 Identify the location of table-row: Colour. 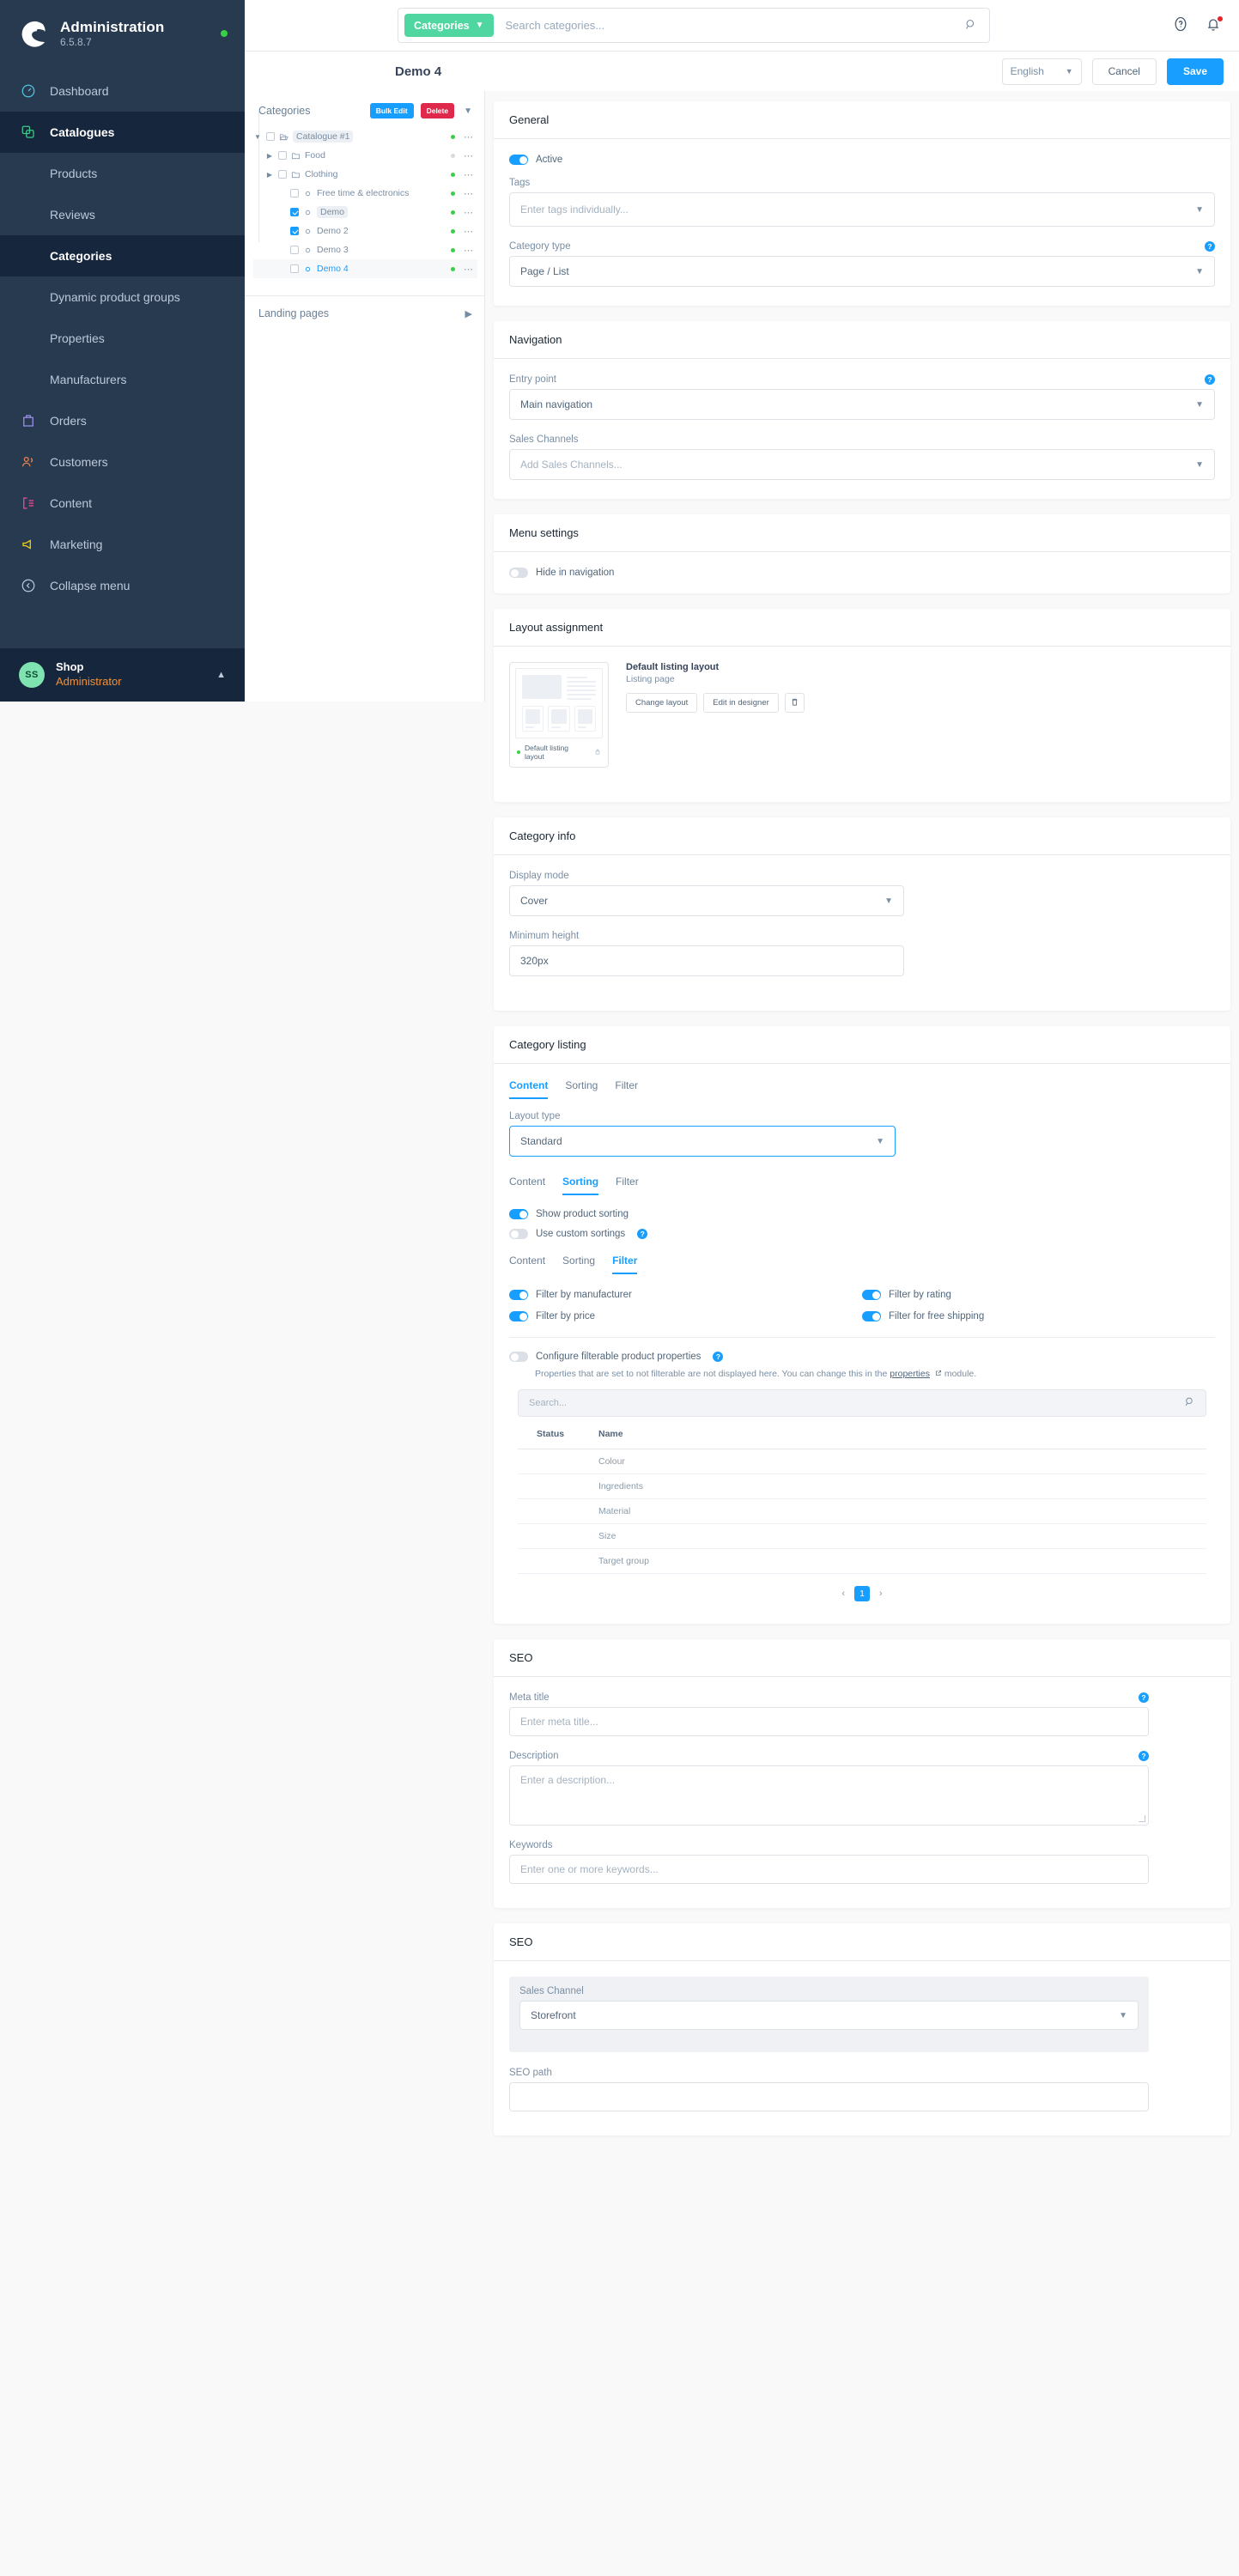
(862, 1462).